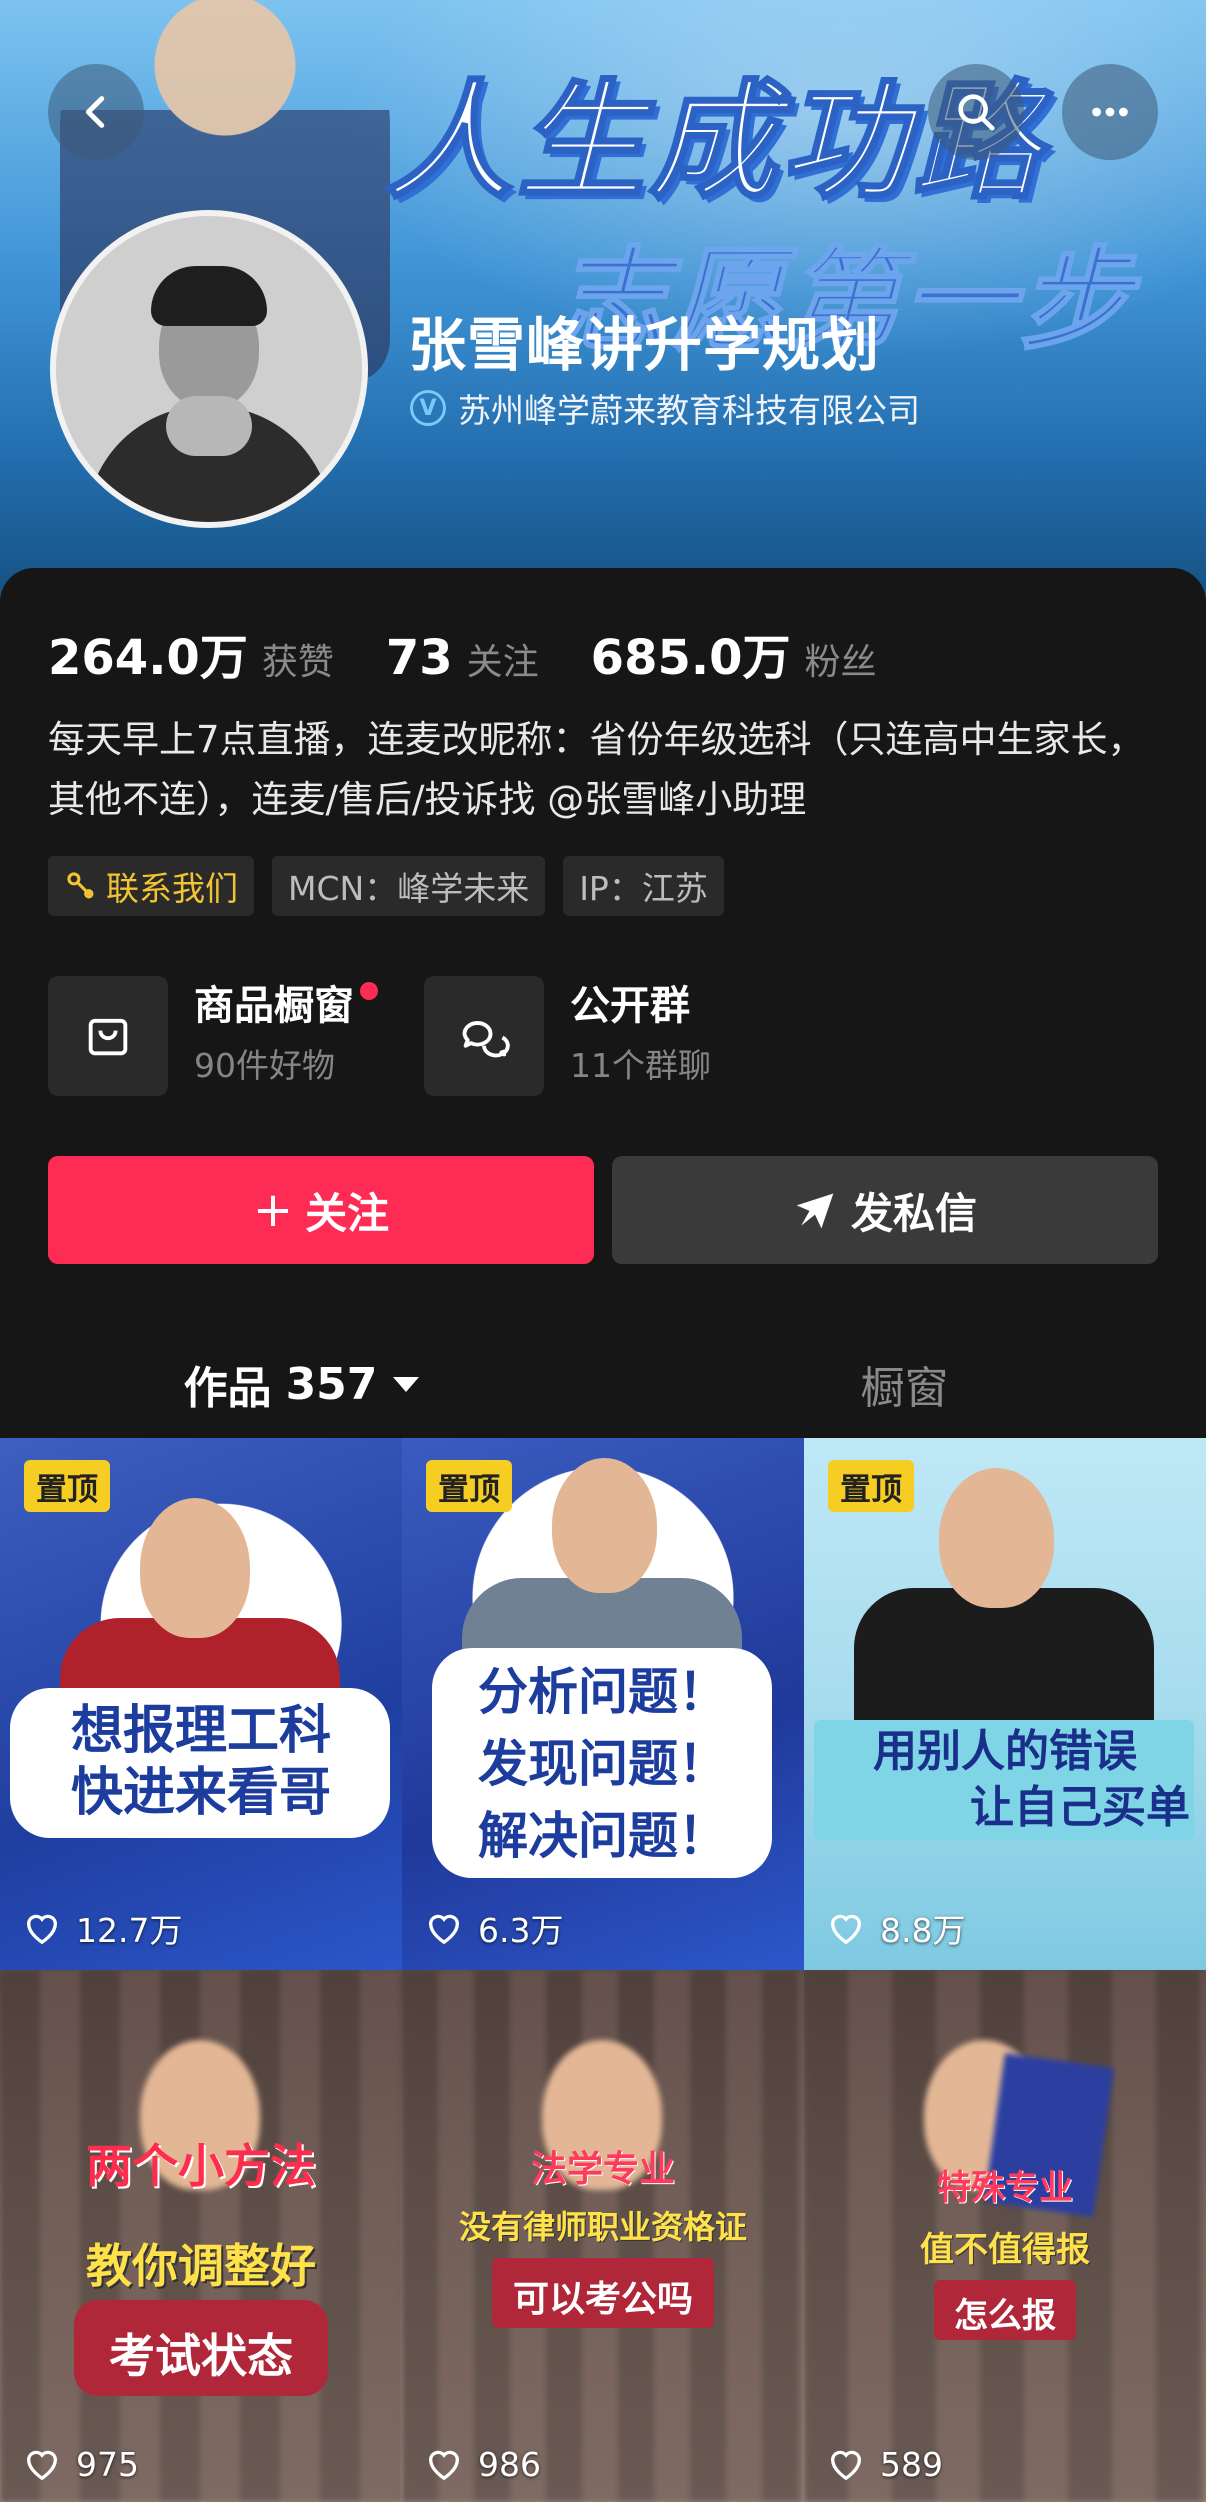  I want to click on video-cover-line2: 教你调整好, so click(201, 2266).